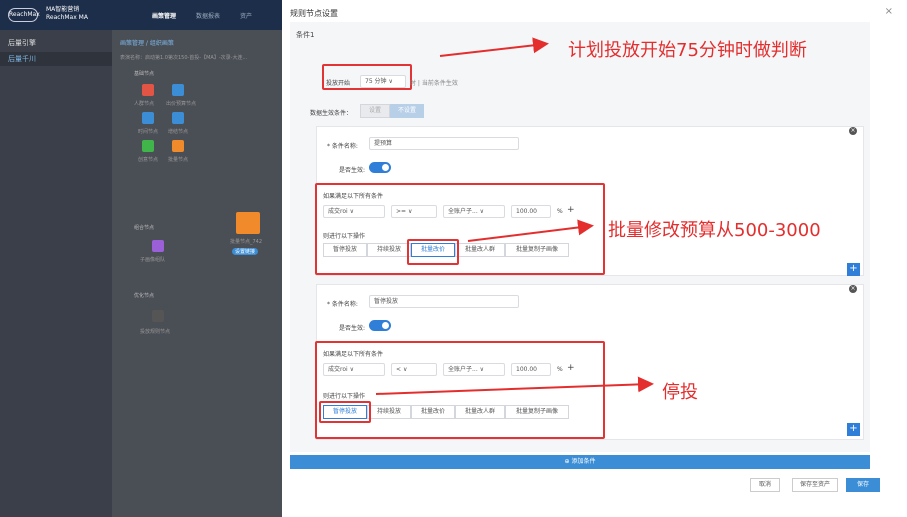 The image size is (907, 517). Describe the element at coordinates (680, 392) in the screenshot. I see `annotation-text: 停投` at that location.